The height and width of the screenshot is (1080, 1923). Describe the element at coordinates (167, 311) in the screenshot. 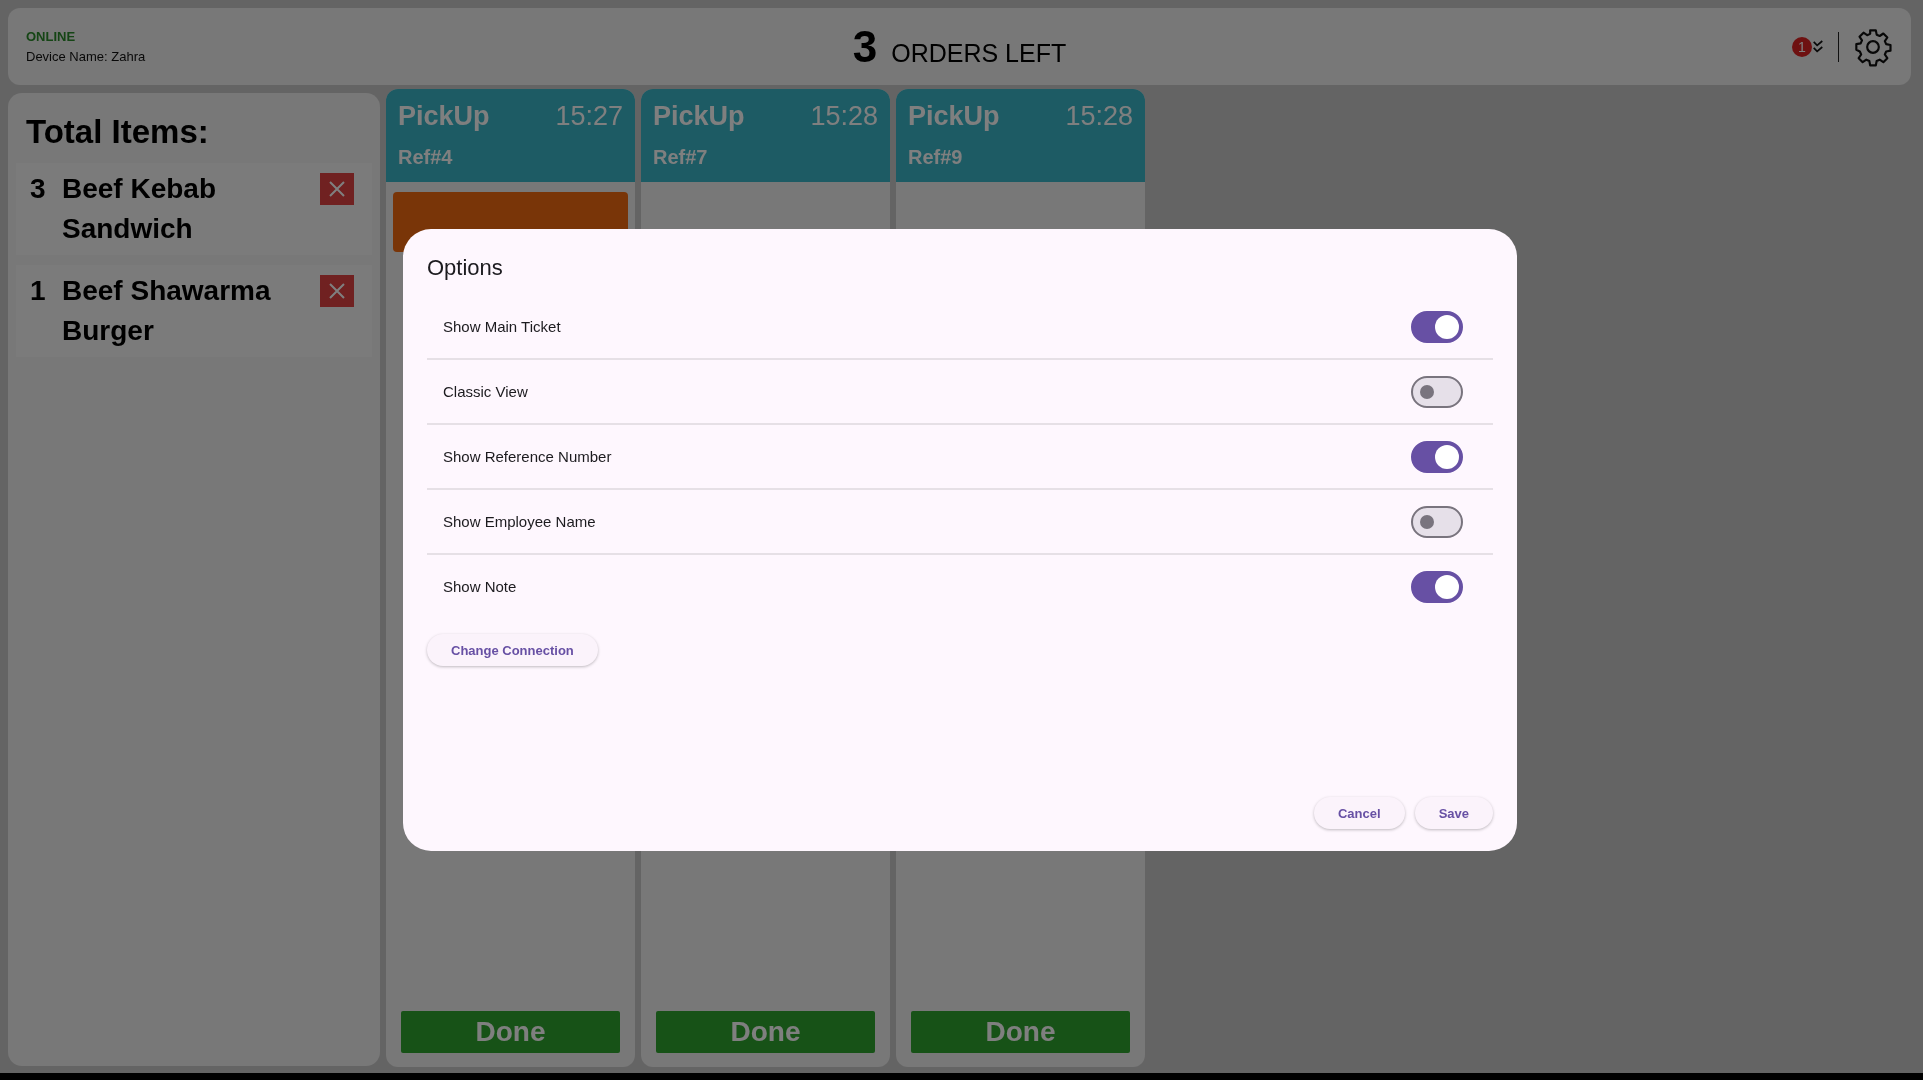

I see `item-name: Beef Shawarma Burger` at that location.